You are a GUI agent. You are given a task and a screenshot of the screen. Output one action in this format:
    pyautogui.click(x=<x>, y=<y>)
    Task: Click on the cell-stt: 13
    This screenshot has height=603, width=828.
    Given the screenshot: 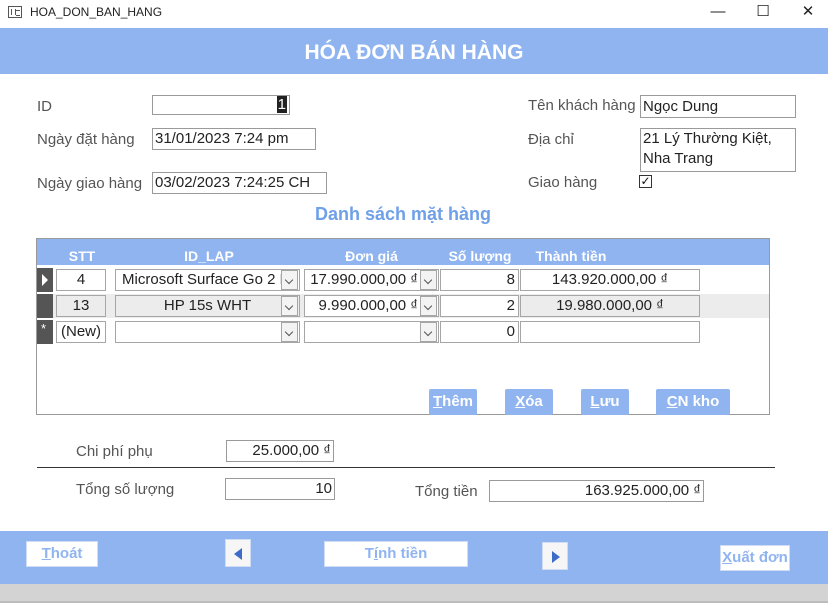 What is the action you would take?
    pyautogui.click(x=81, y=306)
    